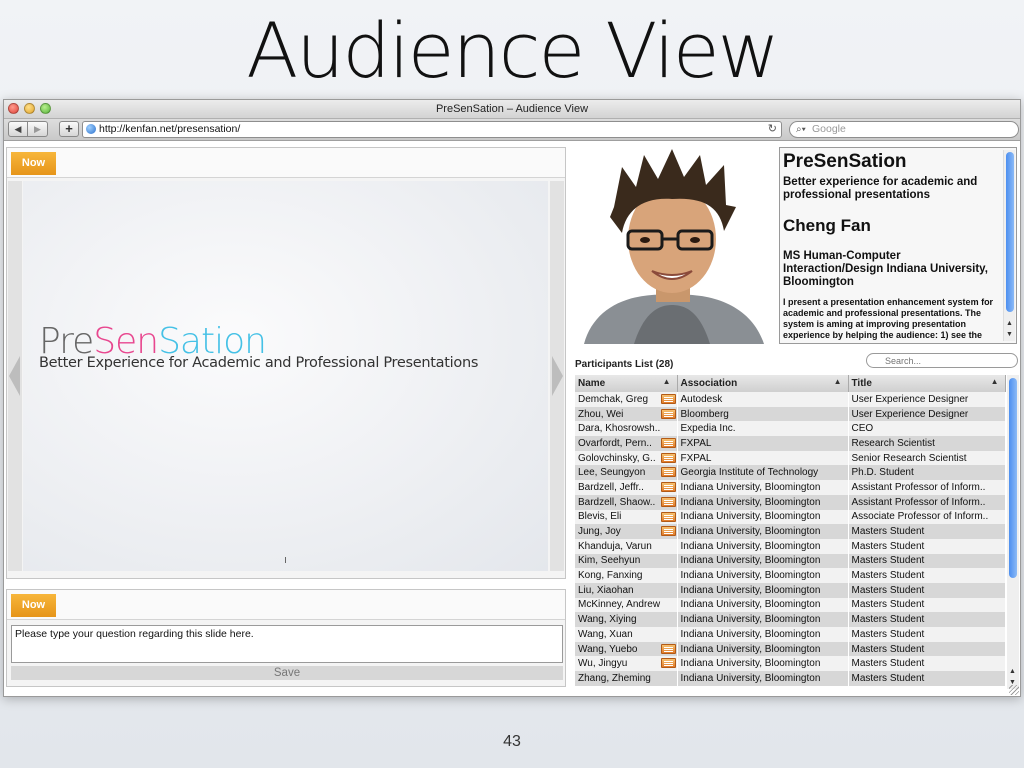 The image size is (1024, 768). What do you see at coordinates (626, 517) in the screenshot?
I see `participant-name: Blevis, Eli` at bounding box center [626, 517].